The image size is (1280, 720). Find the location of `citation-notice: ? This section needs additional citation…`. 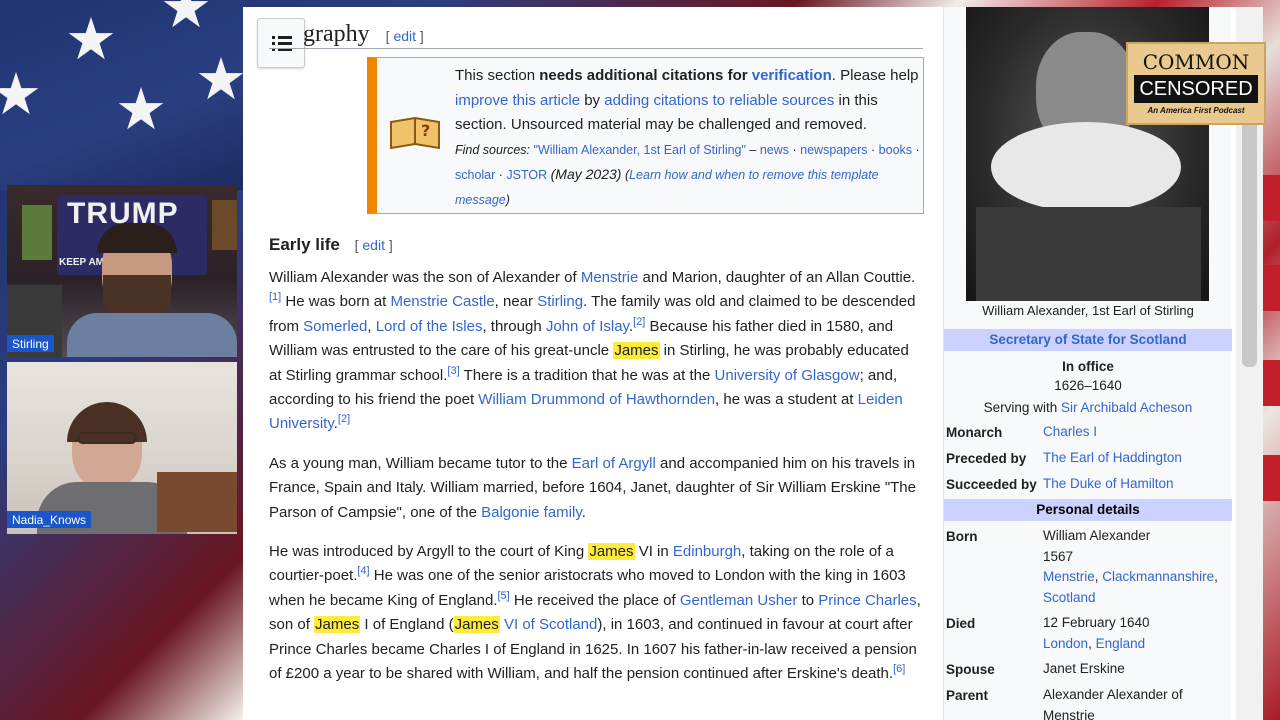

citation-notice: ? This section needs additional citation… is located at coordinates (645, 135).